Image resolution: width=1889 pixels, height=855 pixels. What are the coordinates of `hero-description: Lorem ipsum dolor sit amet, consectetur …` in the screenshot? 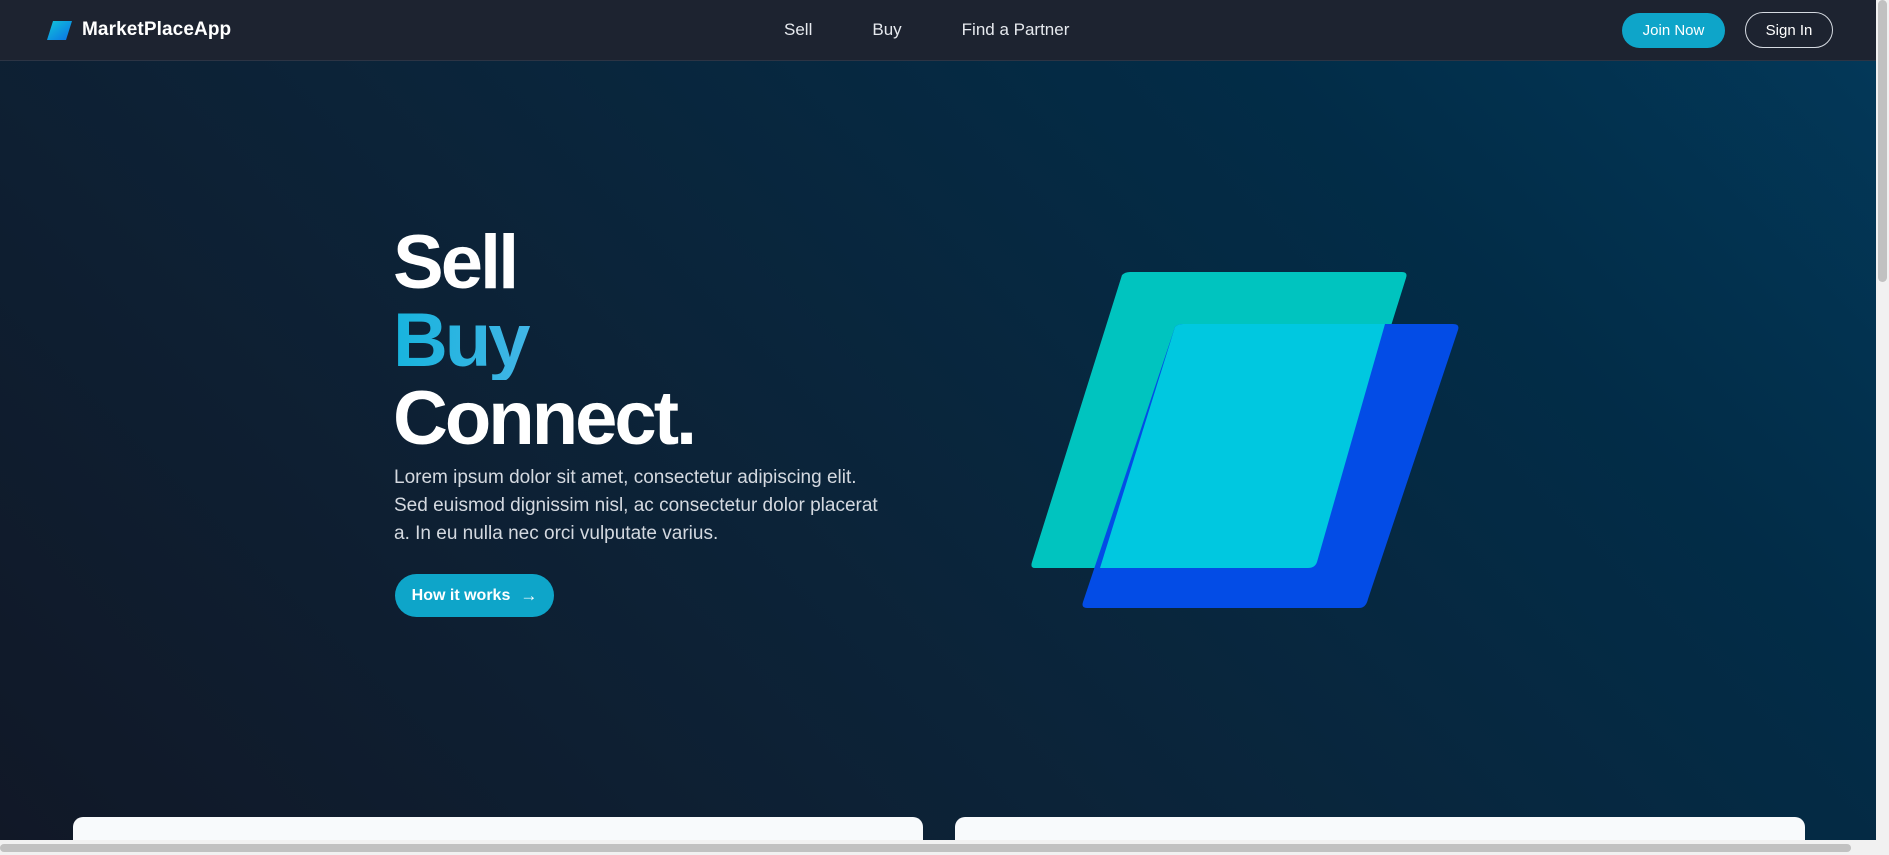 It's located at (636, 505).